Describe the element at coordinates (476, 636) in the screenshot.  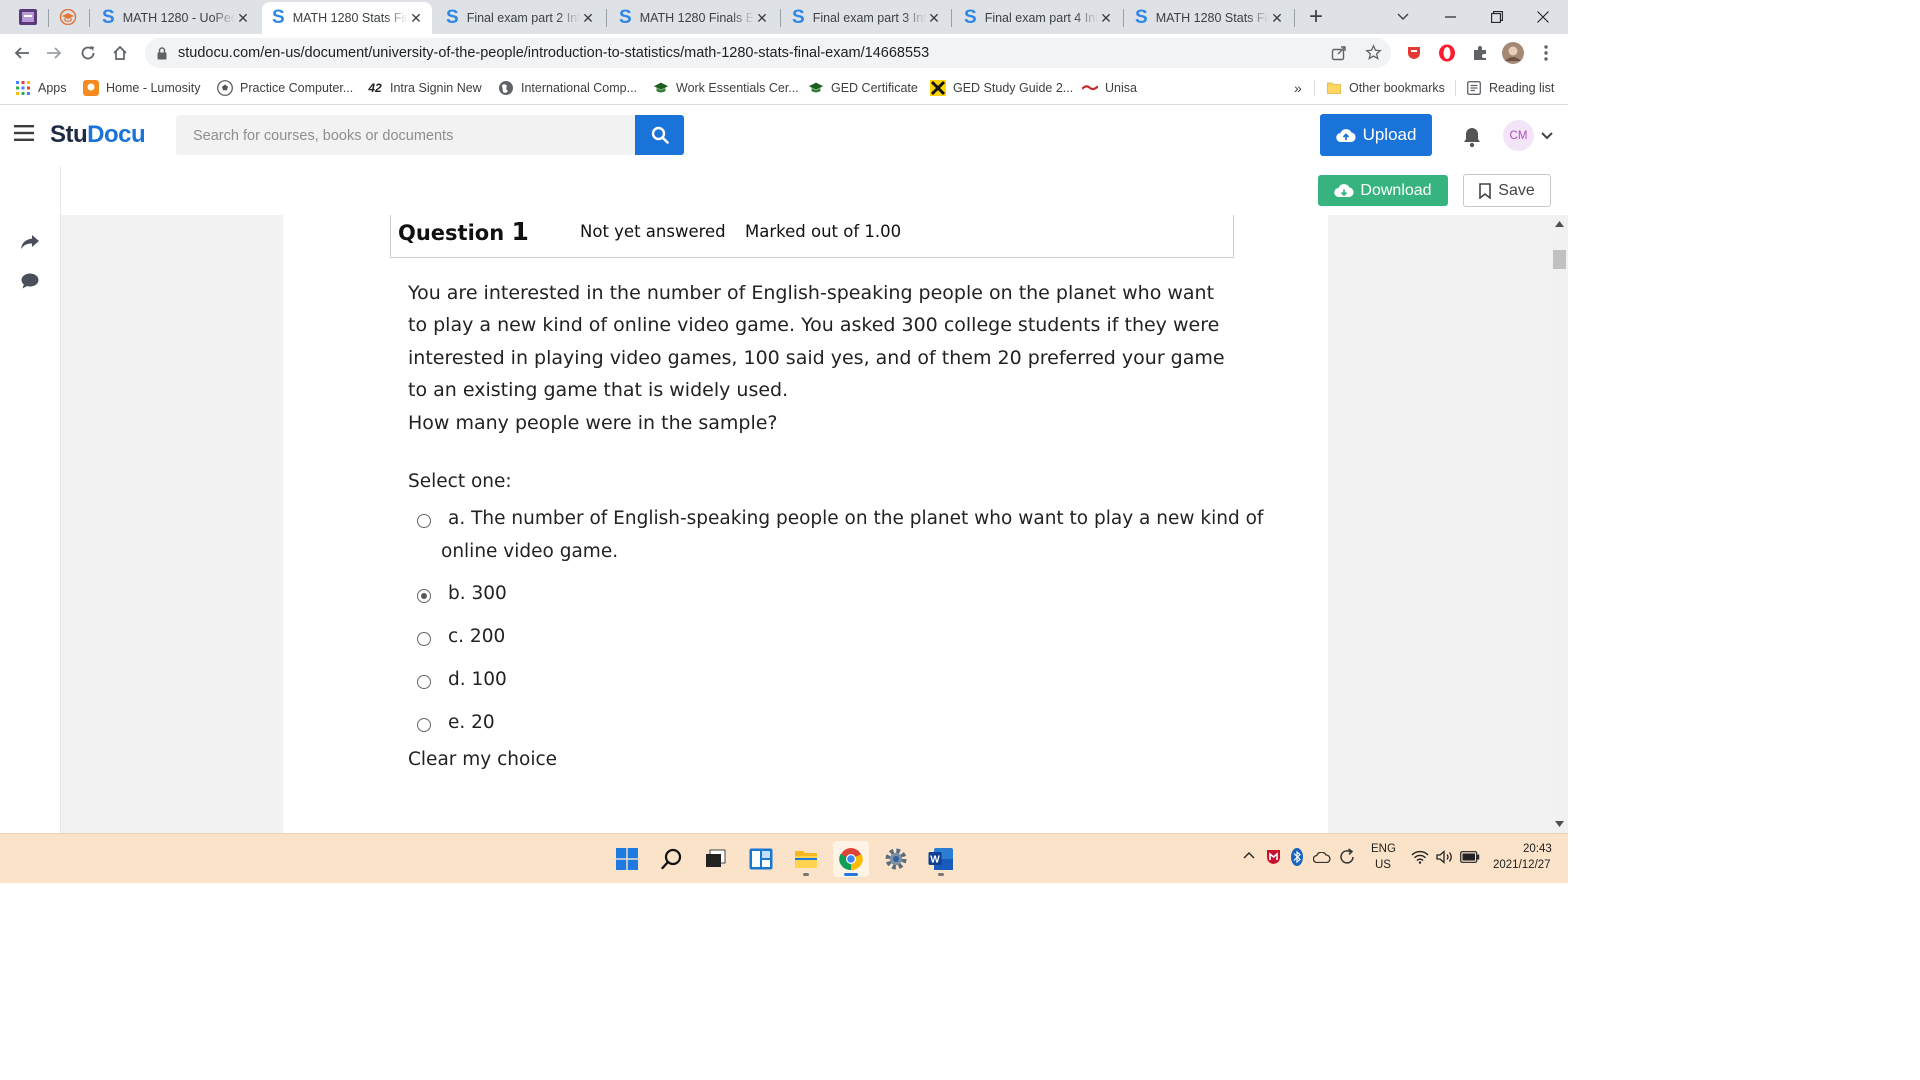
I see `option-c-label: c. 200` at that location.